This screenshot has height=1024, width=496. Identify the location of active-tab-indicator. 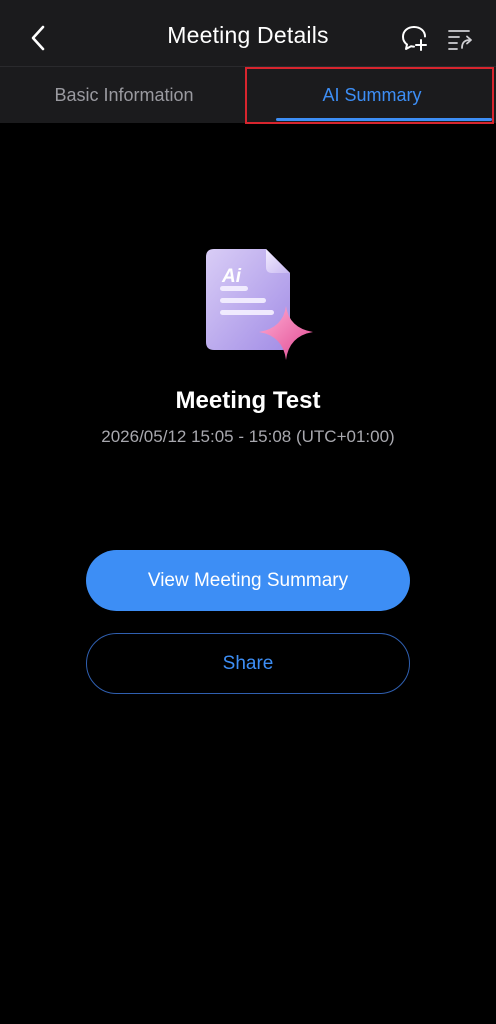
(384, 119).